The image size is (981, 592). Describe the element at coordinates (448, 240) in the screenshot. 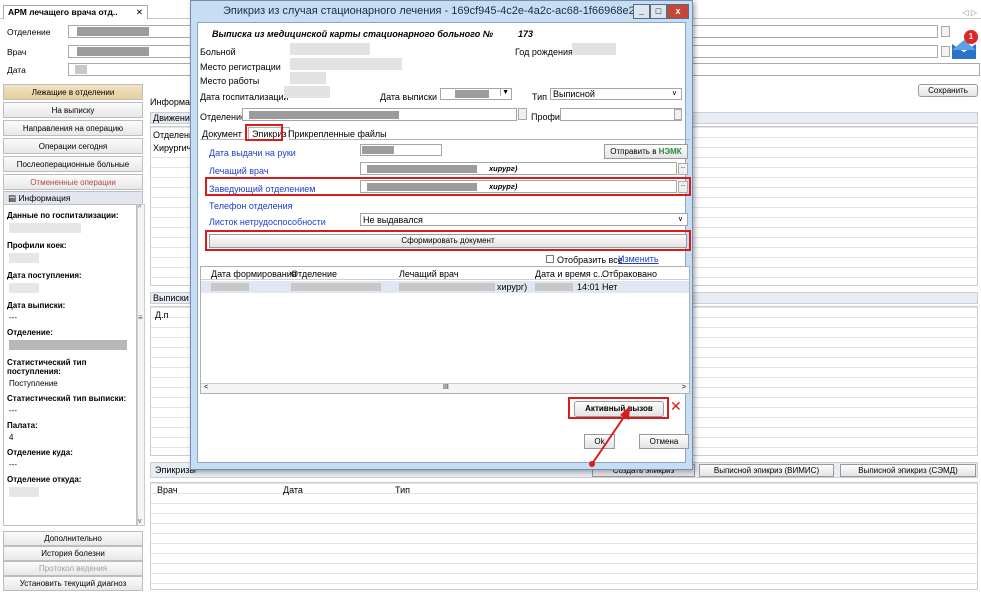

I see `highlight-generate-document` at that location.